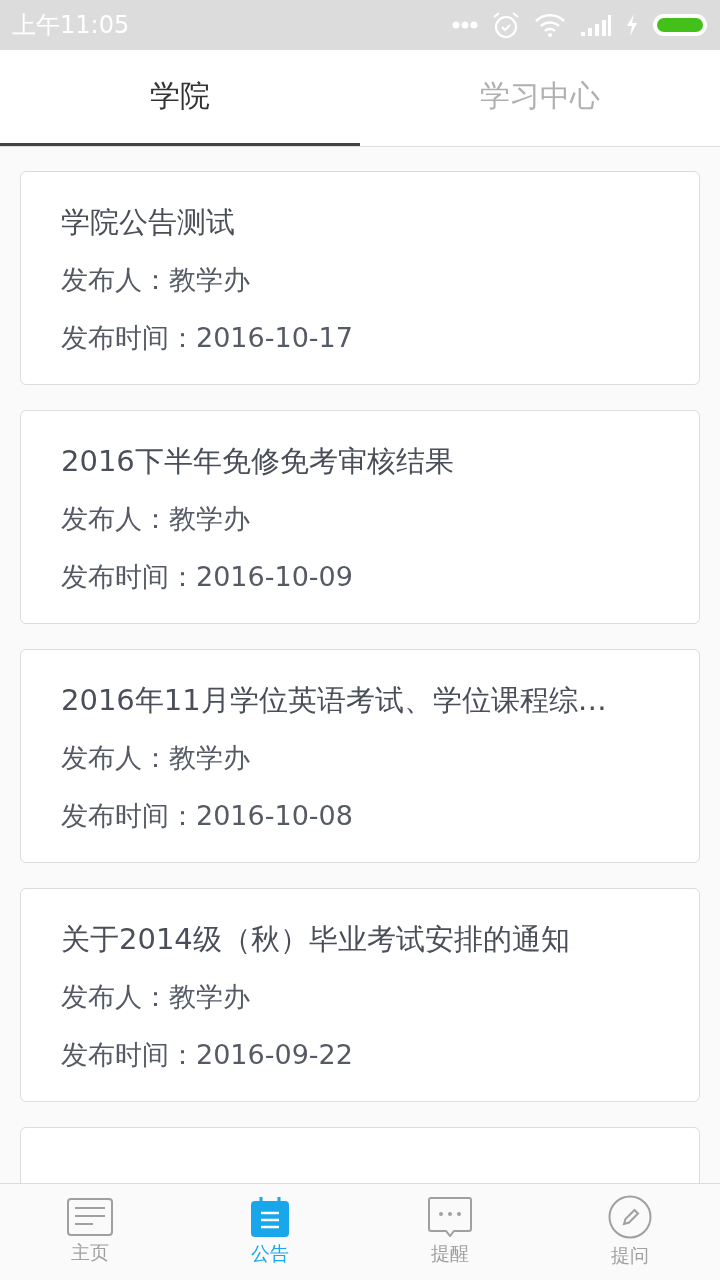 This screenshot has height=1280, width=720. Describe the element at coordinates (270, 1217) in the screenshot. I see `notepad-icon` at that location.